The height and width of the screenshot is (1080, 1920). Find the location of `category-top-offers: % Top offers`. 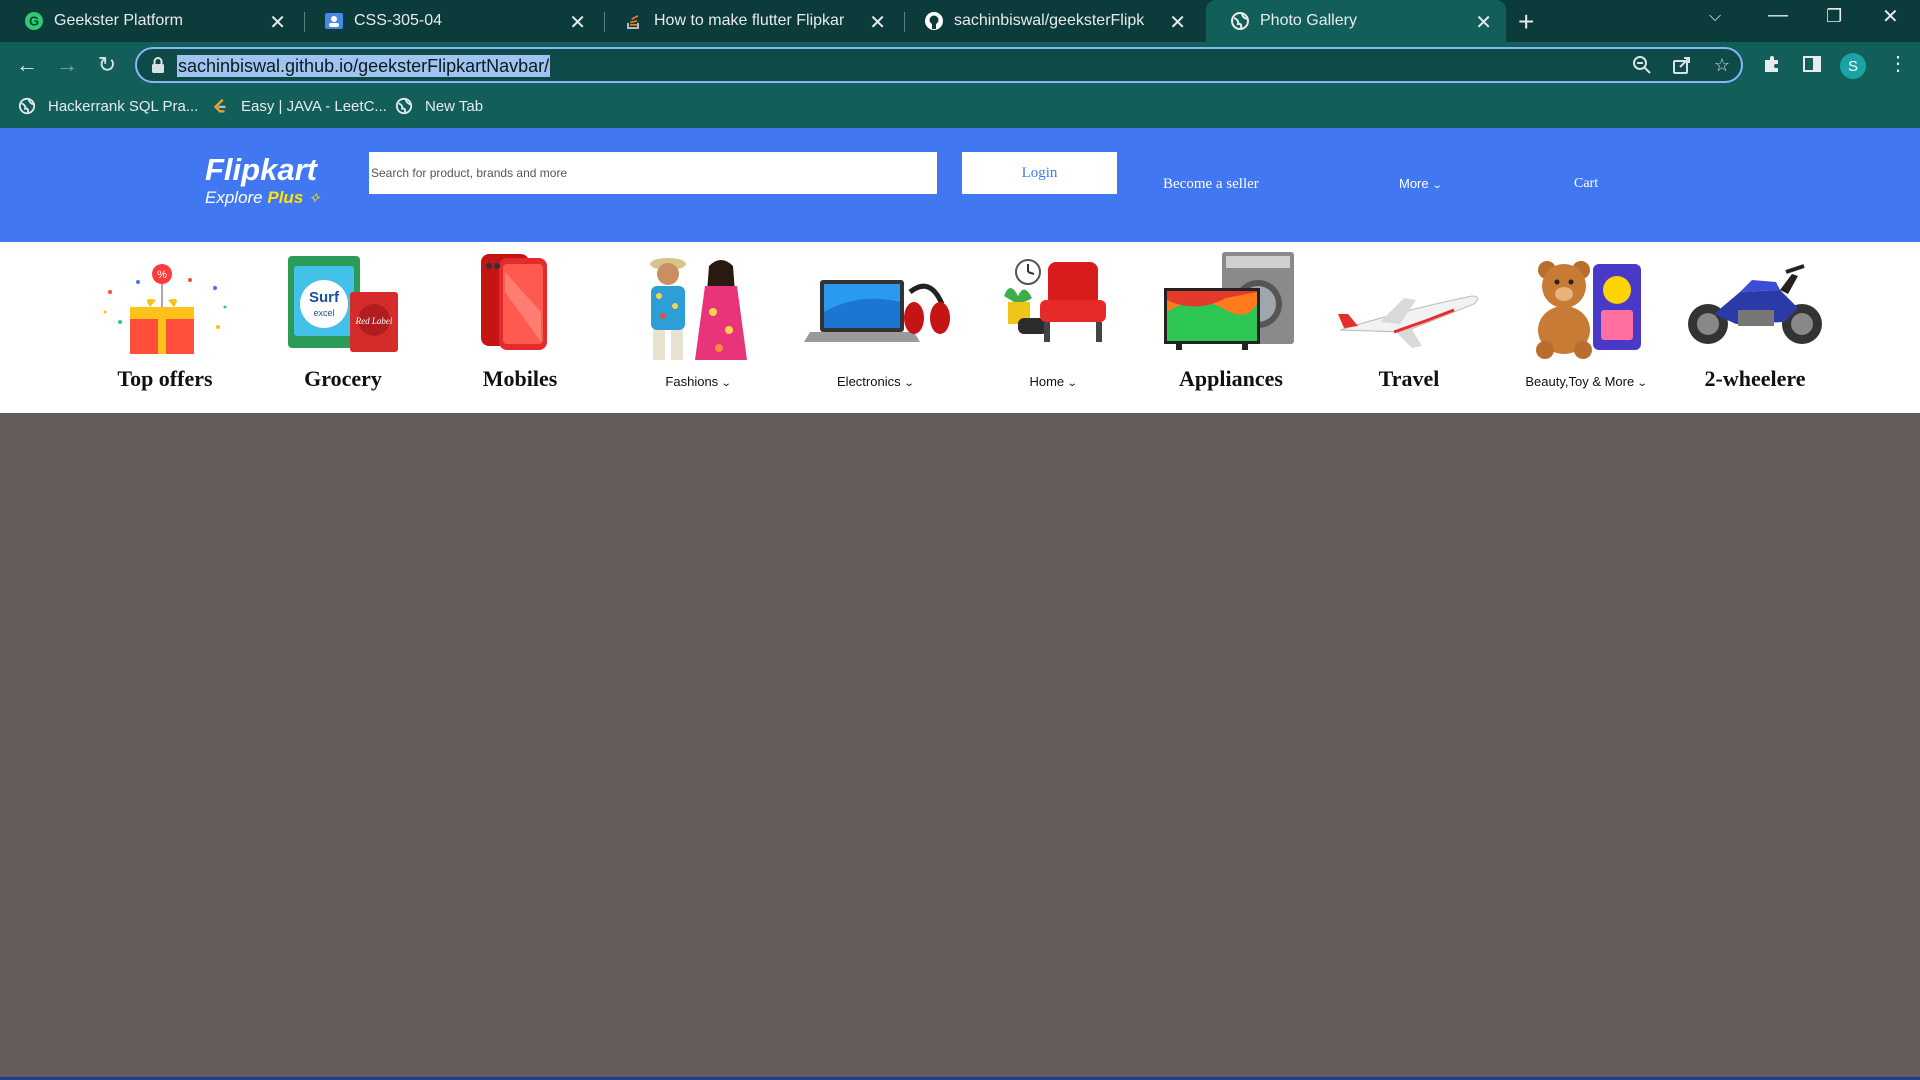

category-top-offers: % Top offers is located at coordinates (165, 327).